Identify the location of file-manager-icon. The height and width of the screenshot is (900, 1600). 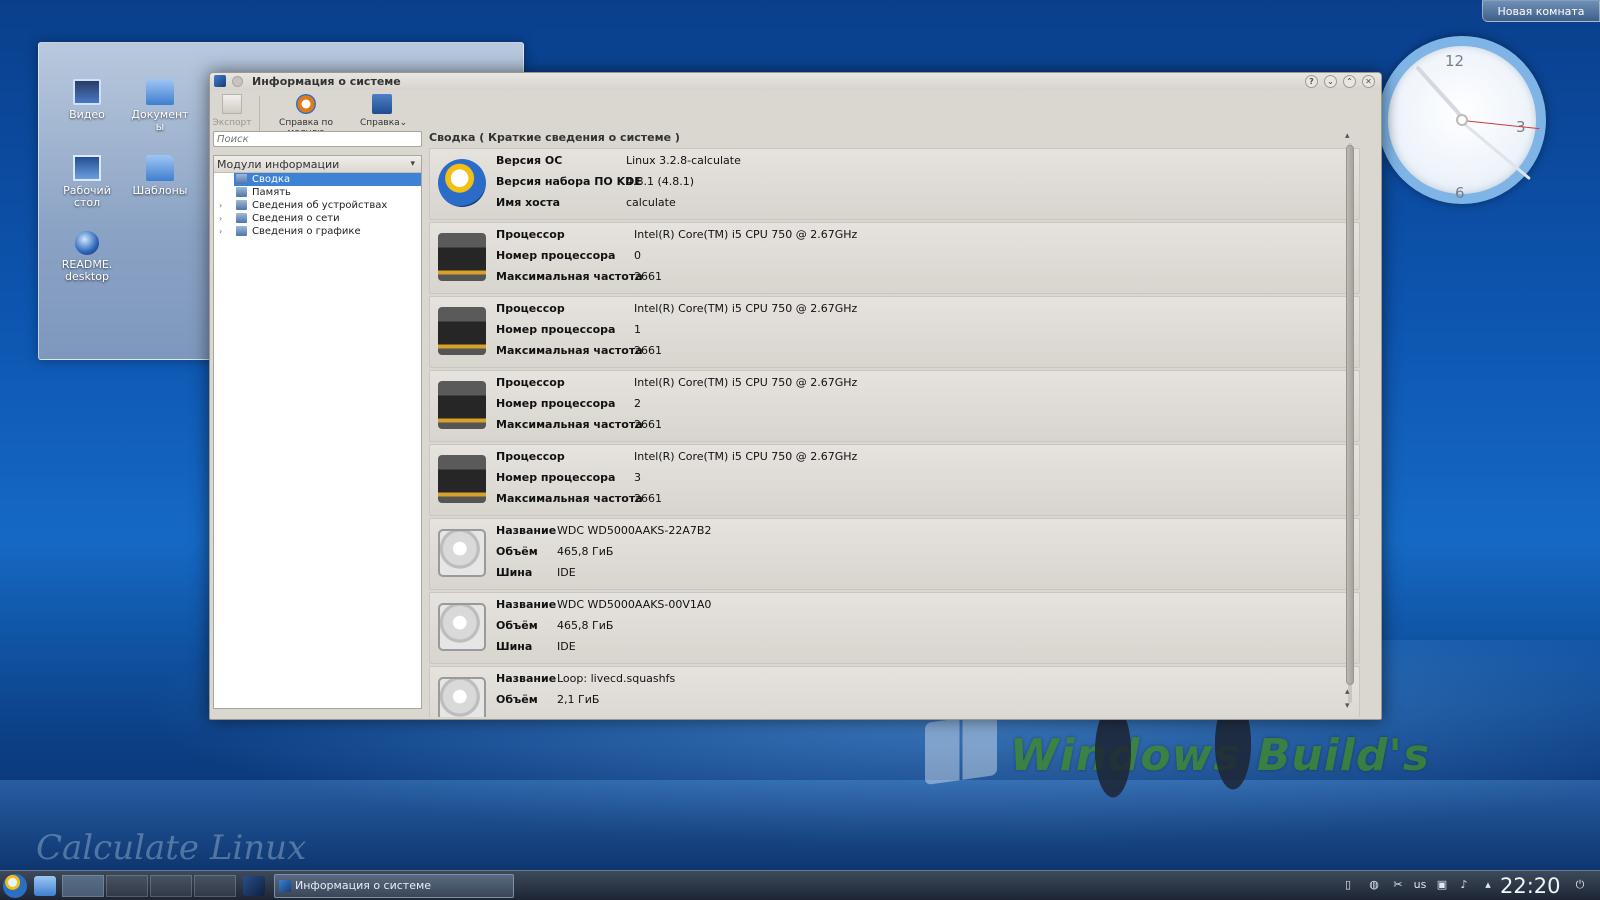
(45, 886).